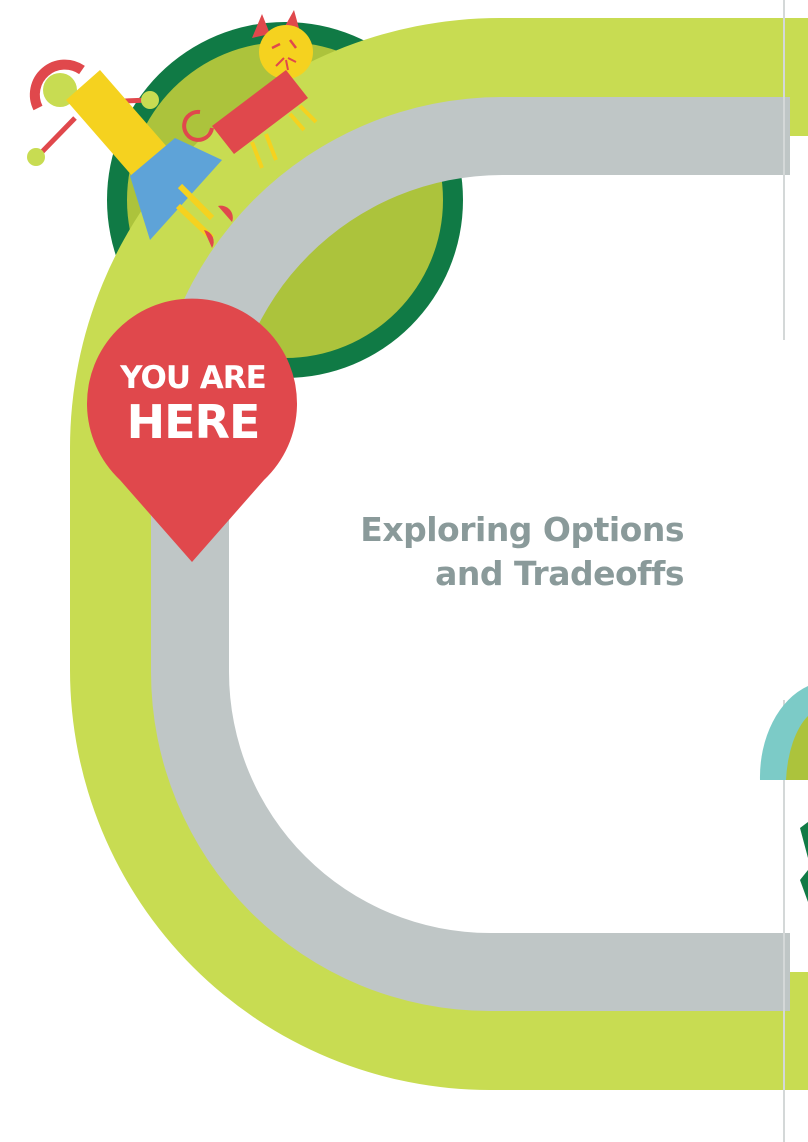 This screenshot has width=808, height=1142. Describe the element at coordinates (522, 529) in the screenshot. I see `section-title-line-1: Exploring Options` at that location.